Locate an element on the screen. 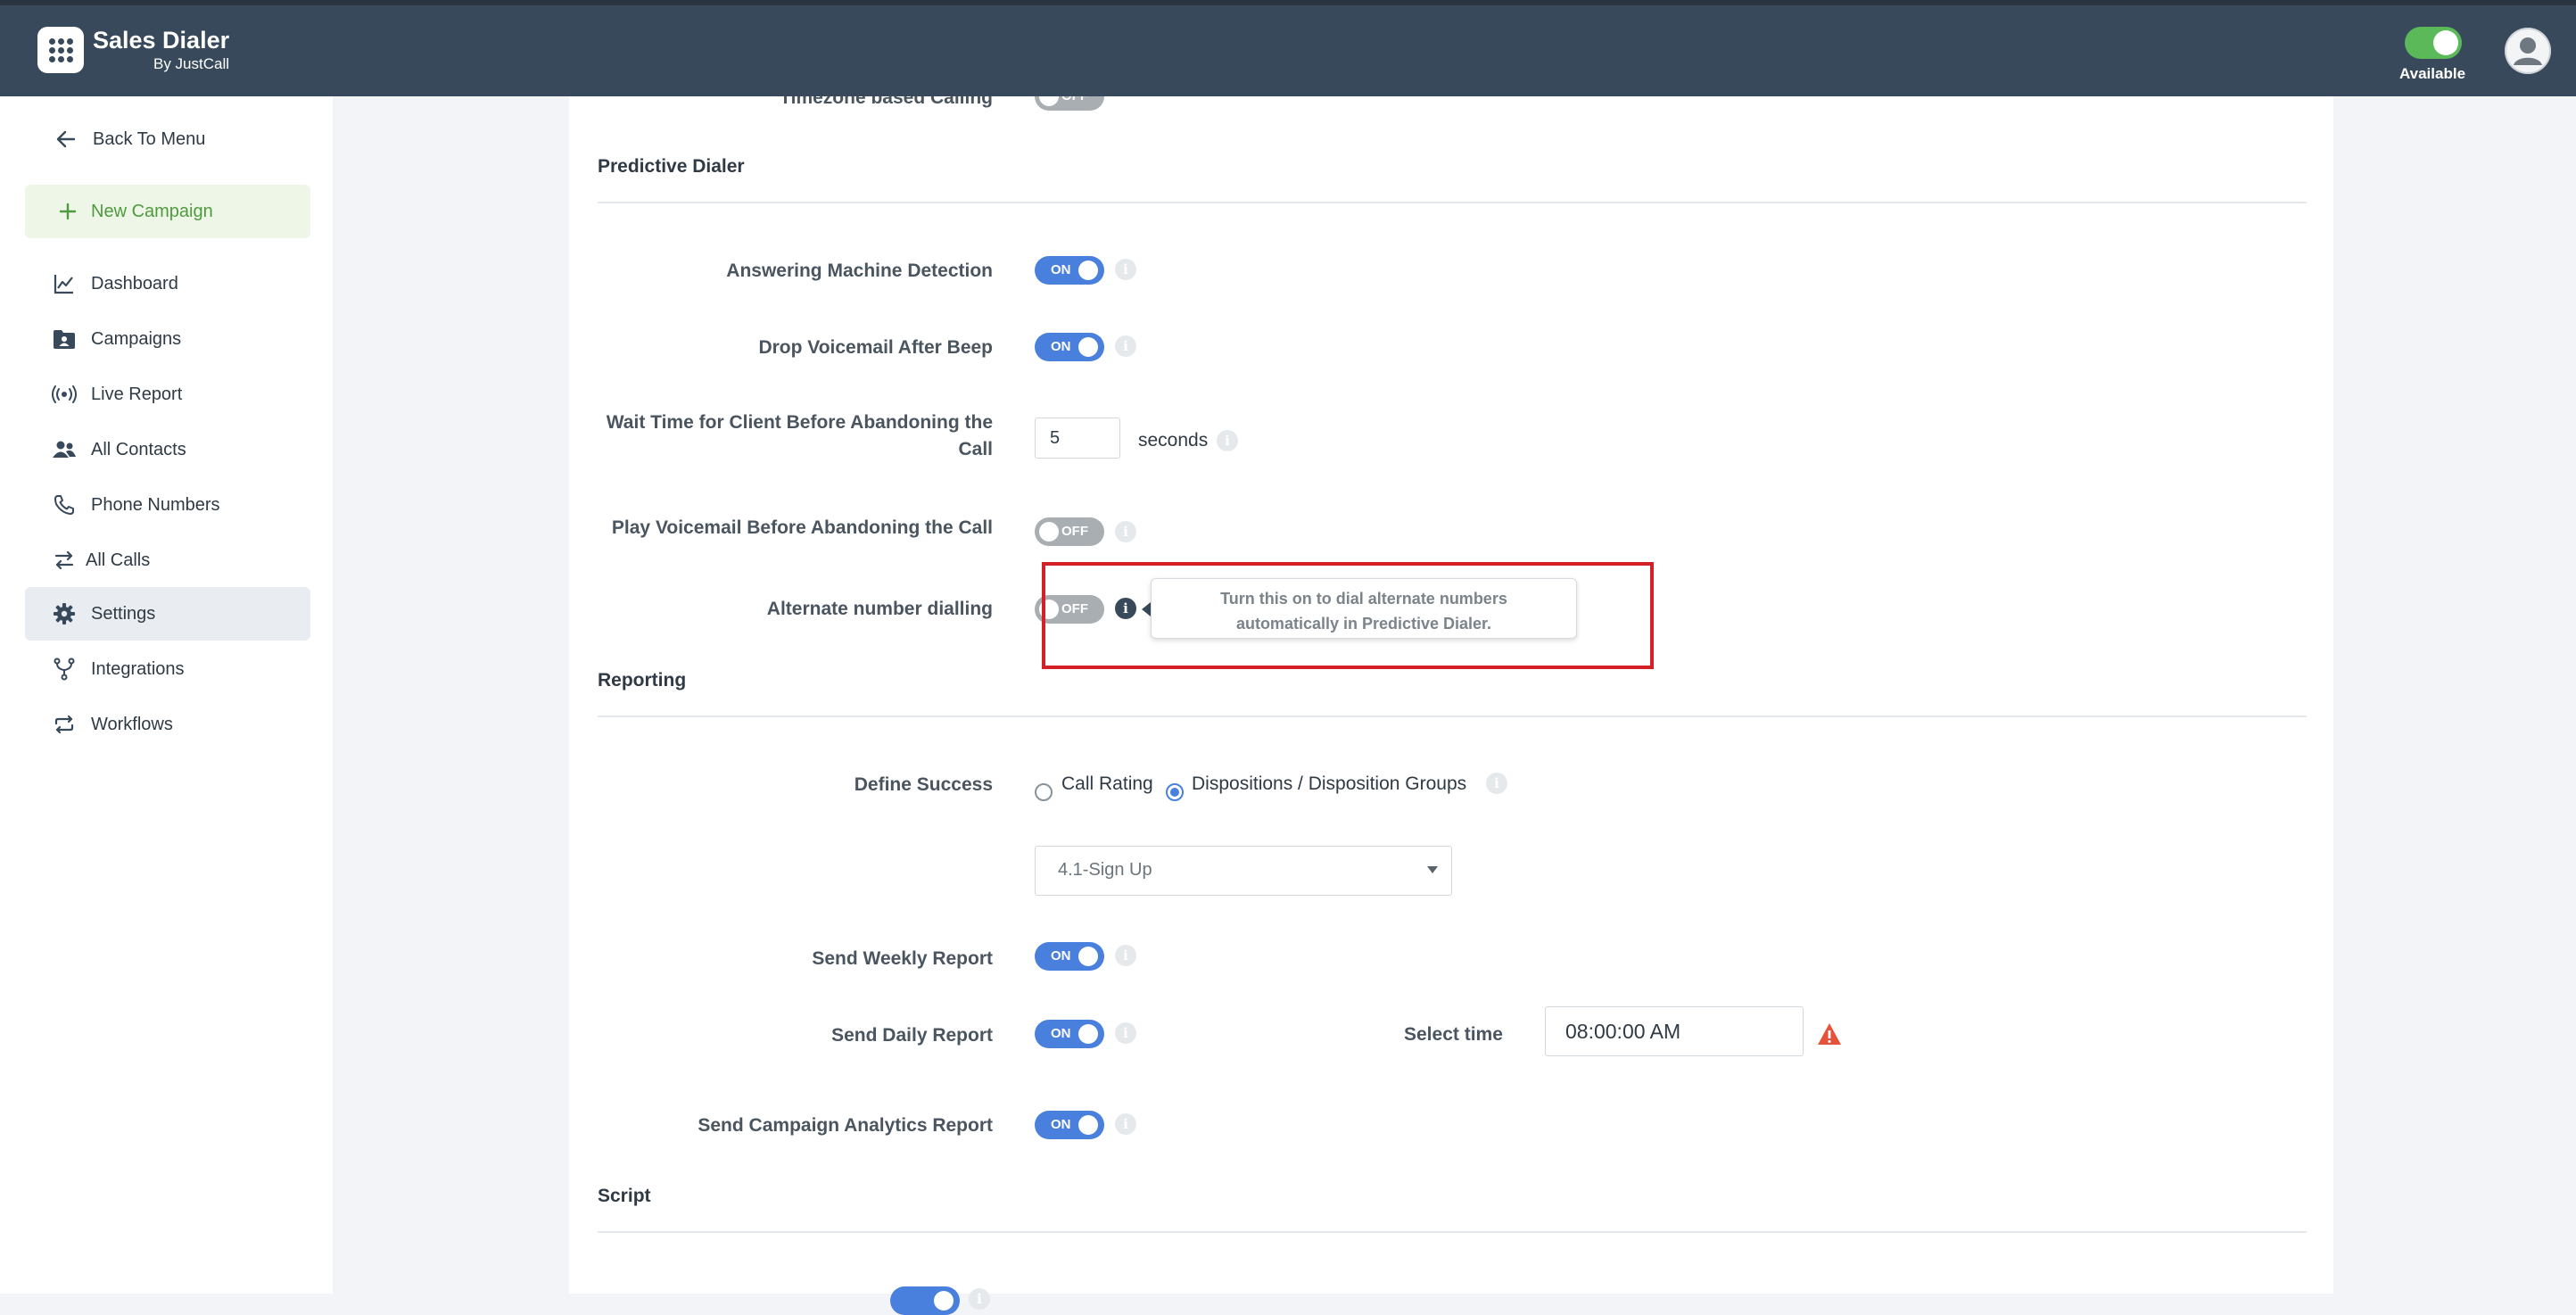 This screenshot has width=2576, height=1315. sidebar-item-phone-numbers: Phone Numbers is located at coordinates (168, 505).